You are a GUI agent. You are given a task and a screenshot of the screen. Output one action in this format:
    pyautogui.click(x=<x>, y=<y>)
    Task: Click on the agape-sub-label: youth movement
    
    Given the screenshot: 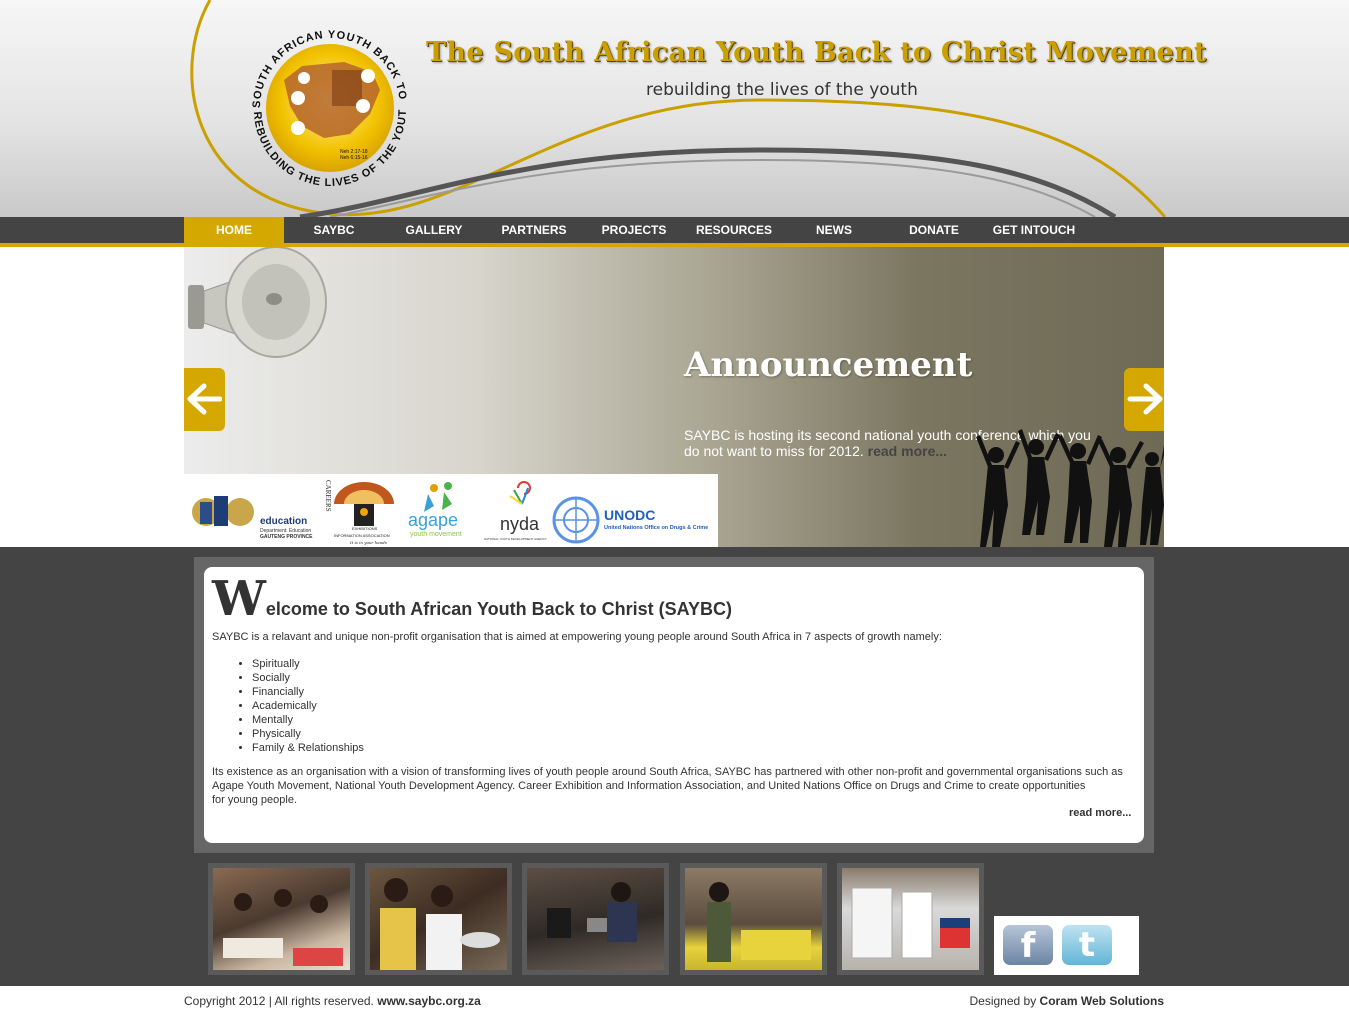 What is the action you would take?
    pyautogui.click(x=436, y=534)
    